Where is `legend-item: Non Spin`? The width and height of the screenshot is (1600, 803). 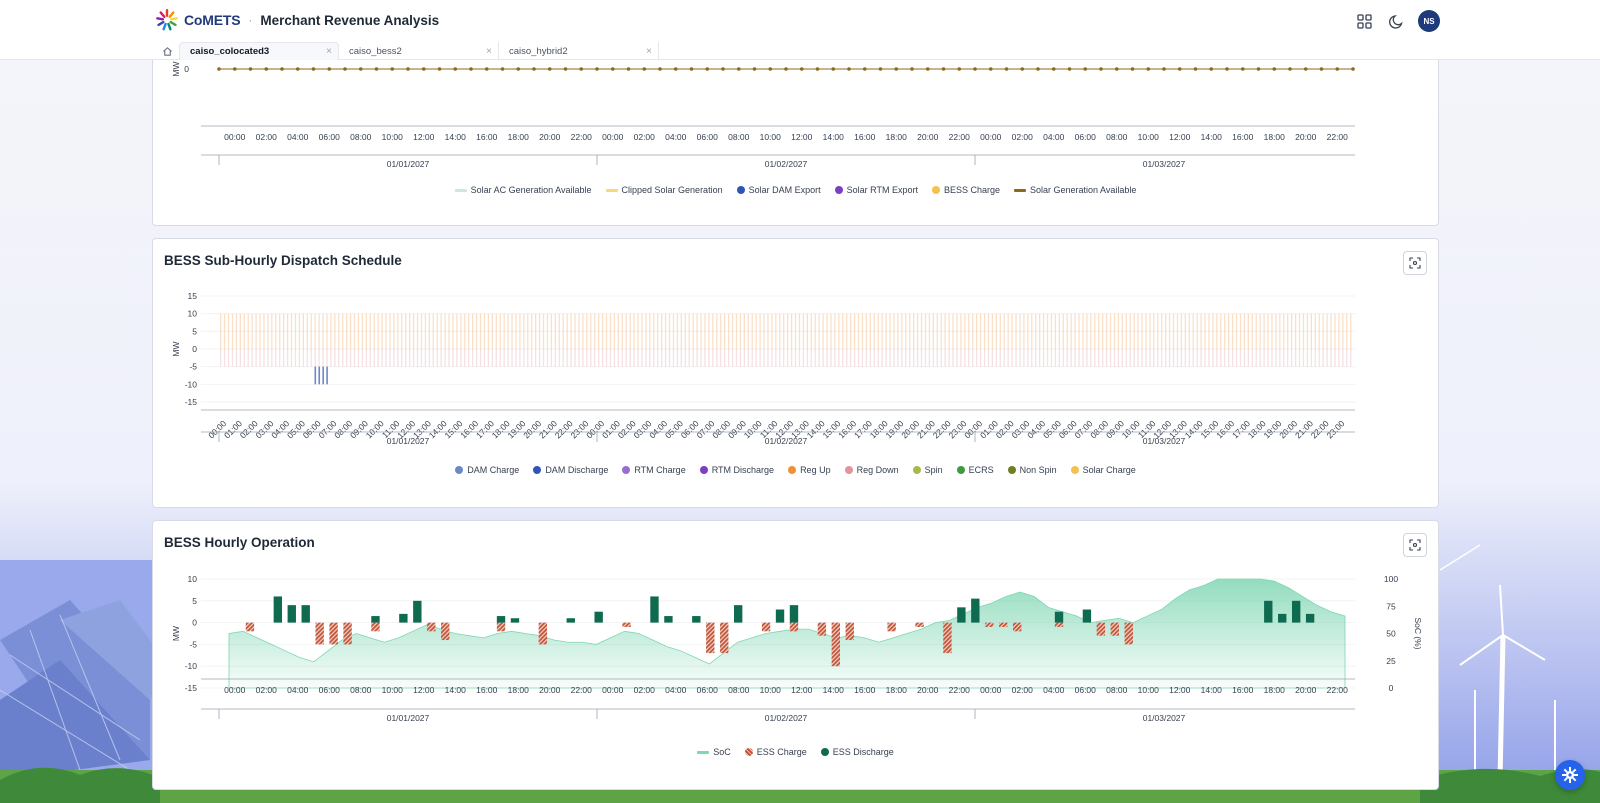 legend-item: Non Spin is located at coordinates (1032, 470).